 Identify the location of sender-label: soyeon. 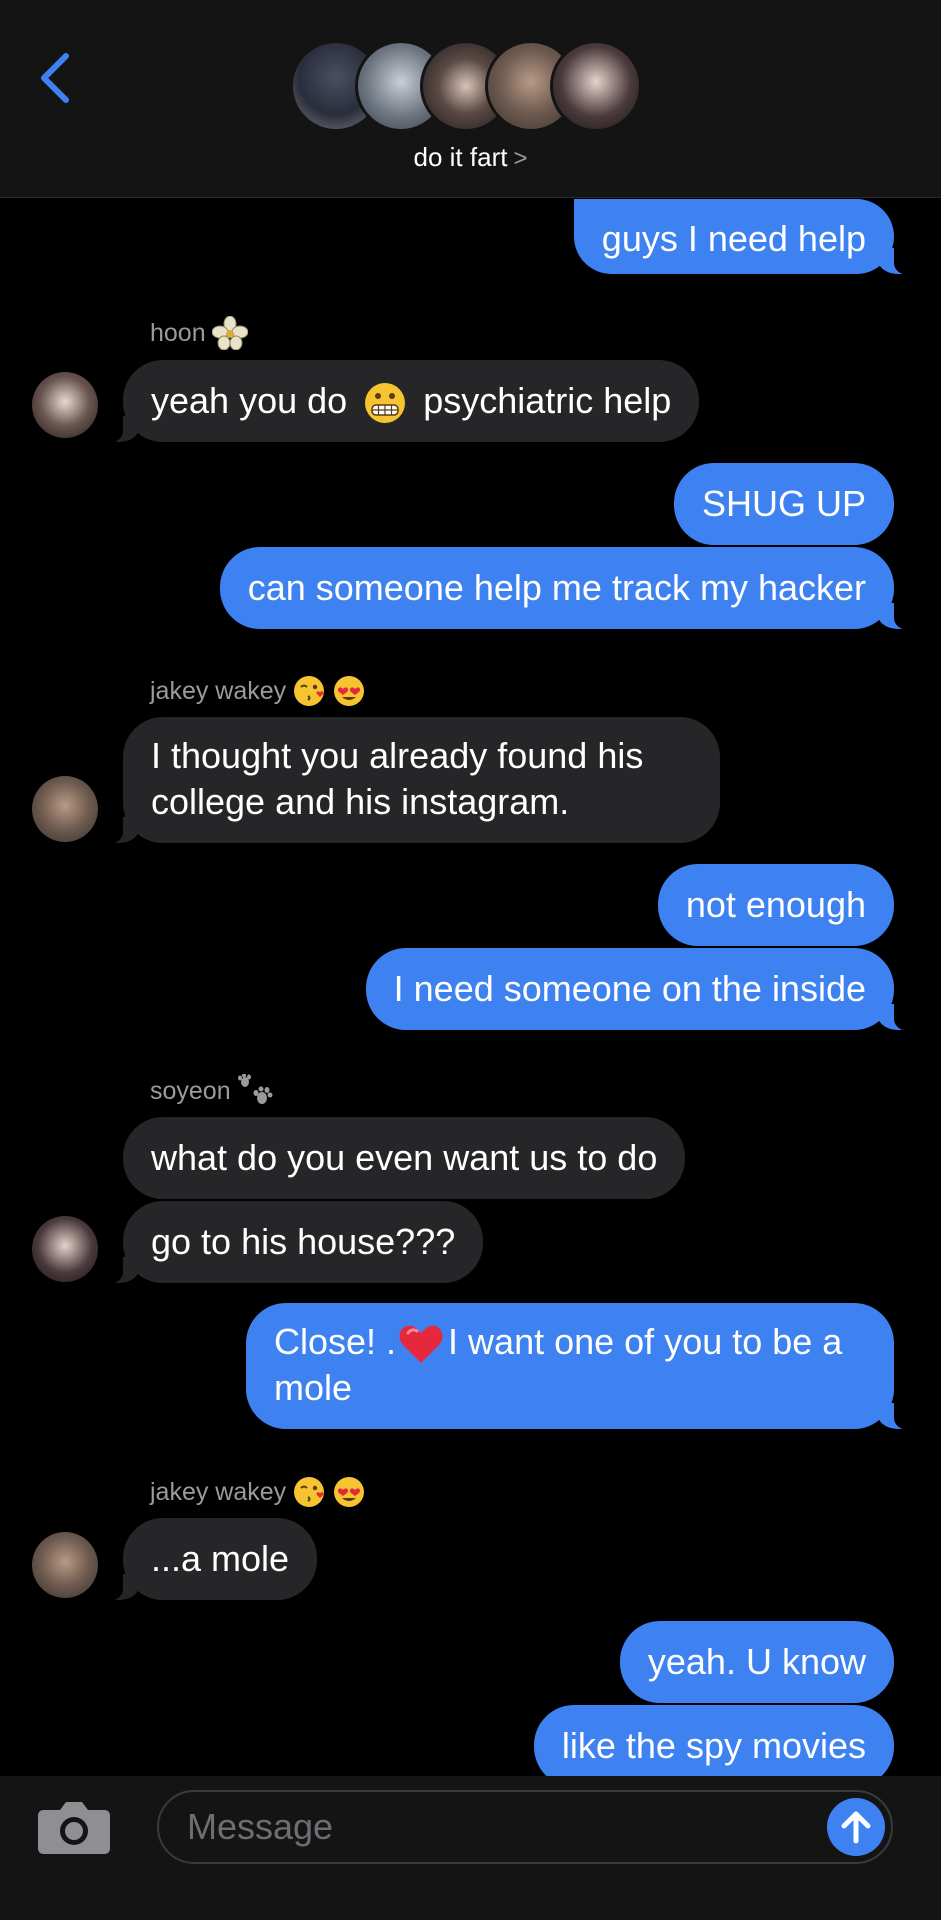
(190, 1090).